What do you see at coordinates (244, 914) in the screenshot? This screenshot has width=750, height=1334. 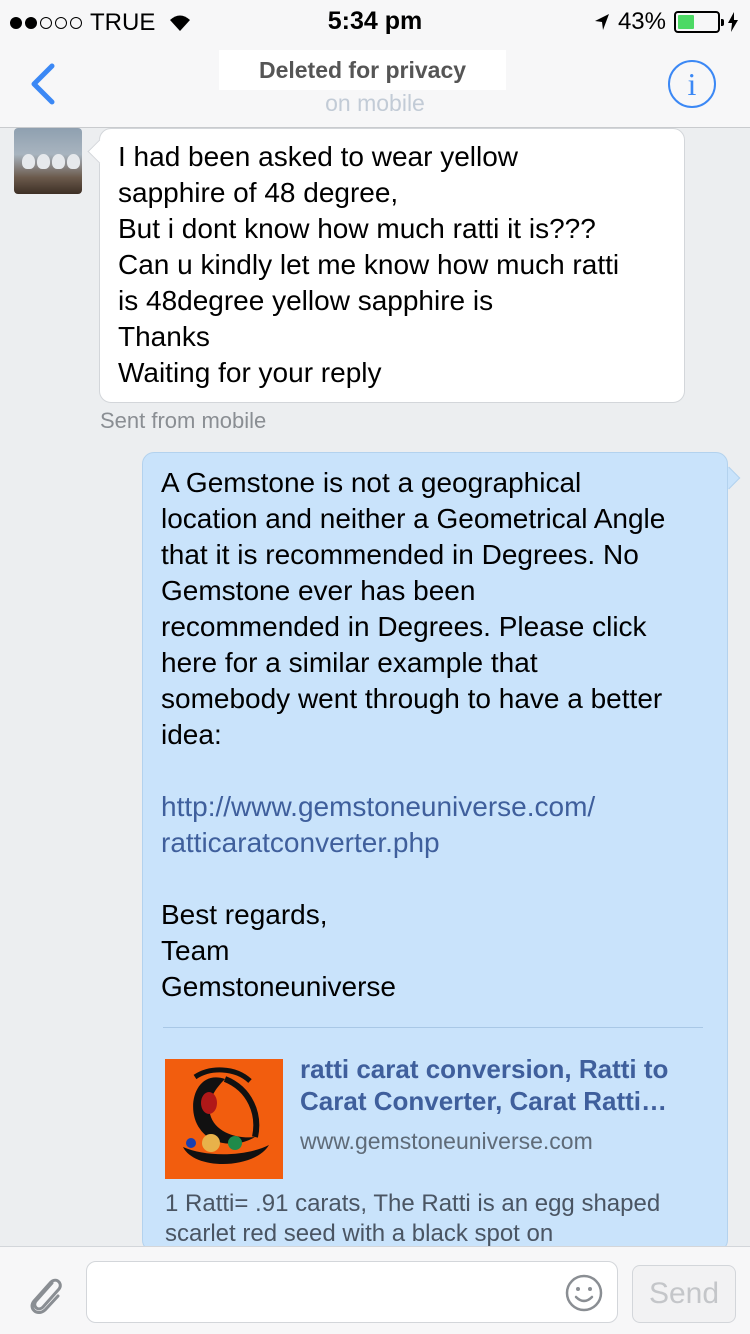 I see `signature-line: Best regards,` at bounding box center [244, 914].